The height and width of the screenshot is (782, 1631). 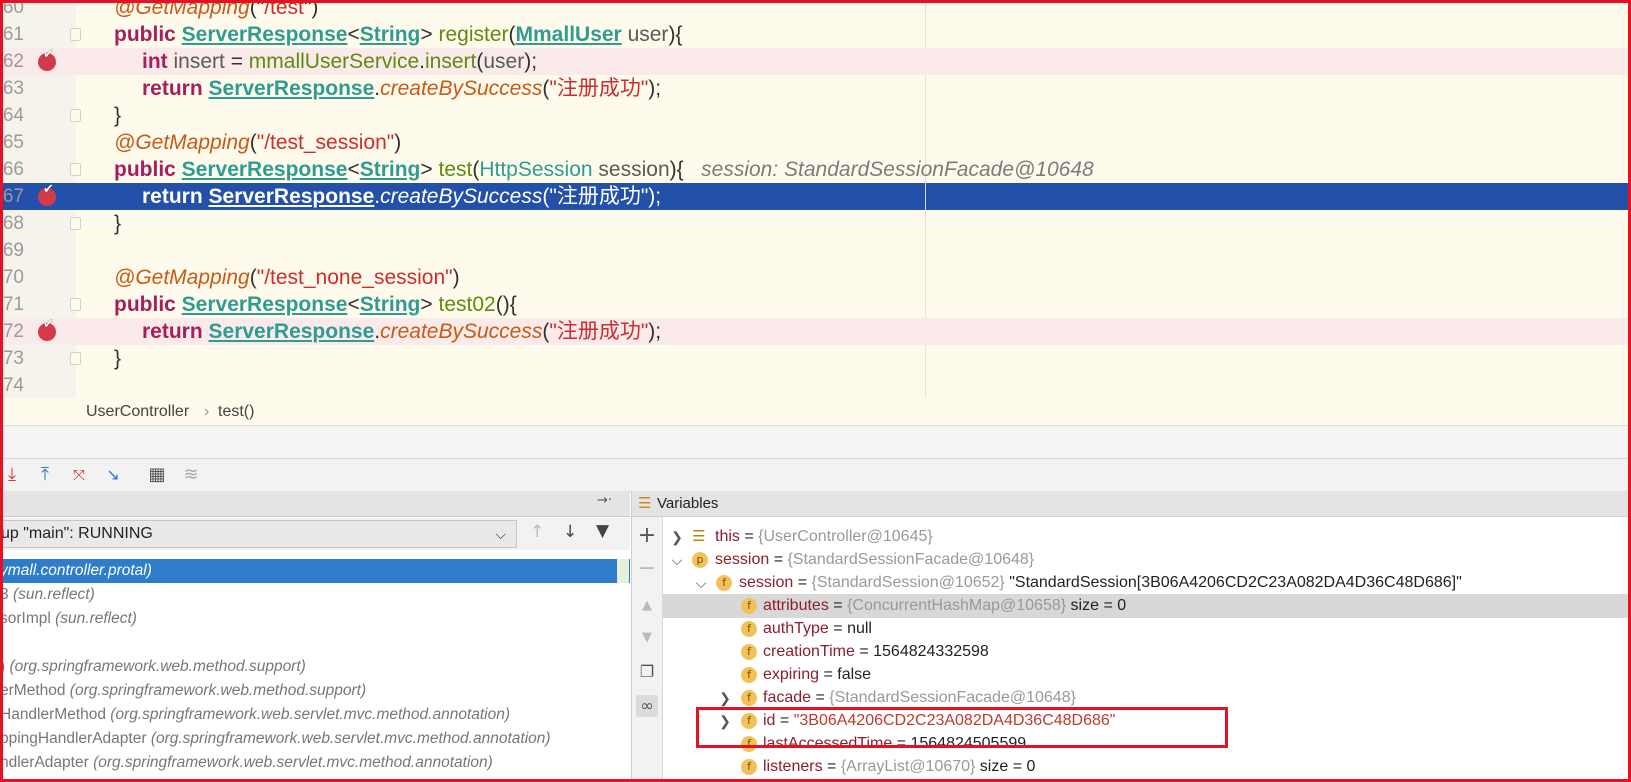 What do you see at coordinates (647, 638) in the screenshot?
I see `move-down-icon: ▼` at bounding box center [647, 638].